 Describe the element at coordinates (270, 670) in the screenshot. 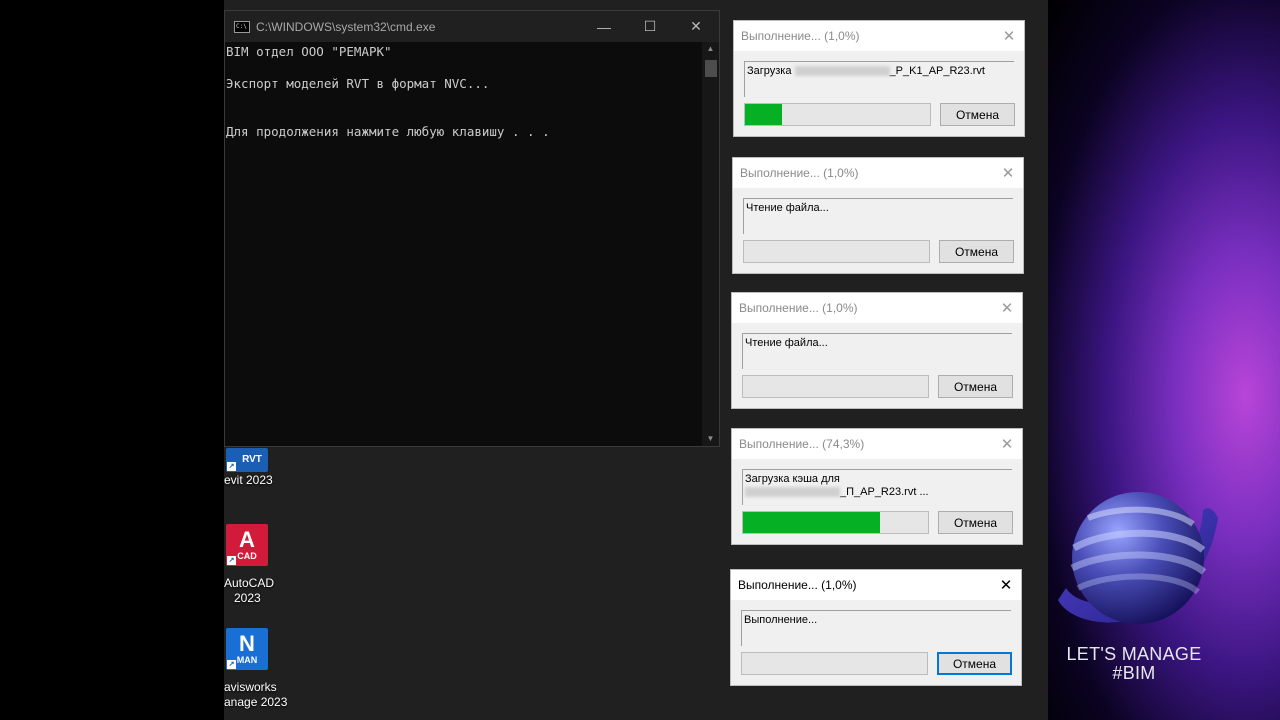

I see `desktop-icon-navisworks: N MAN ↗ avisworks anage 2023` at that location.